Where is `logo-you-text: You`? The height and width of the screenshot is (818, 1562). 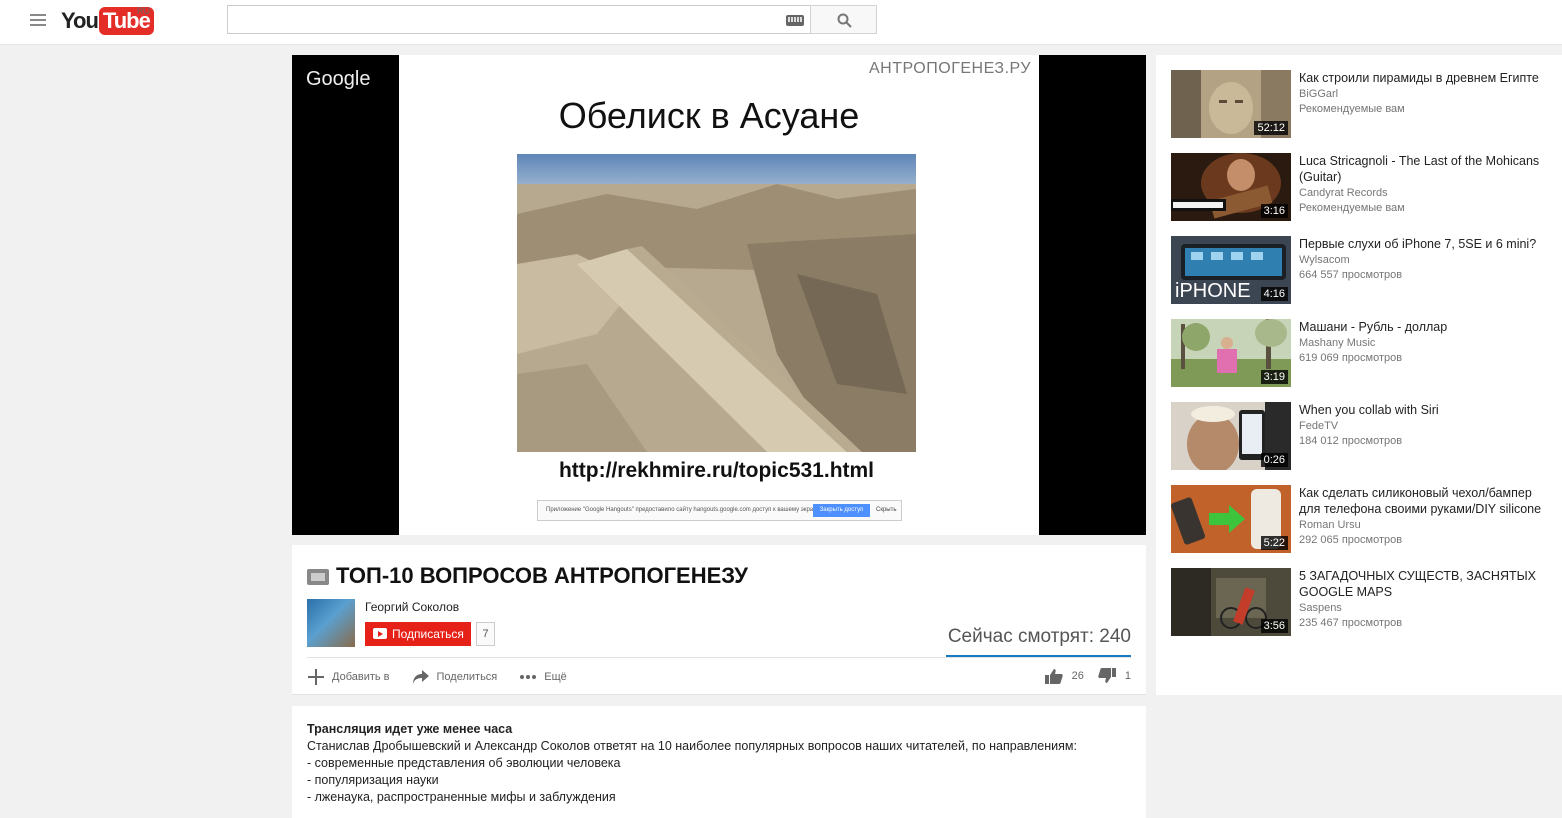 logo-you-text: You is located at coordinates (80, 20).